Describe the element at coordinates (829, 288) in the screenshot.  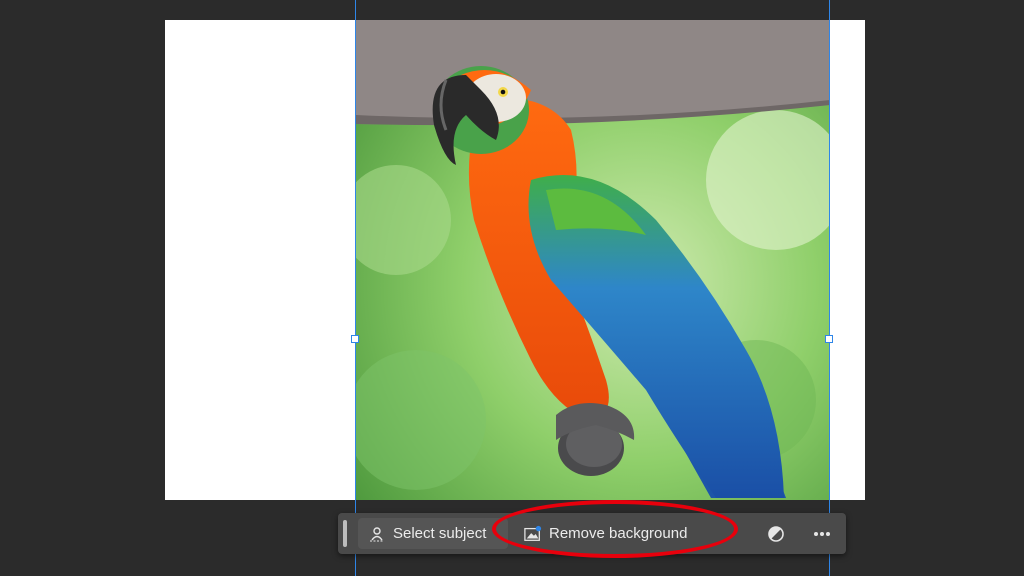
I see `selection-right-edge` at that location.